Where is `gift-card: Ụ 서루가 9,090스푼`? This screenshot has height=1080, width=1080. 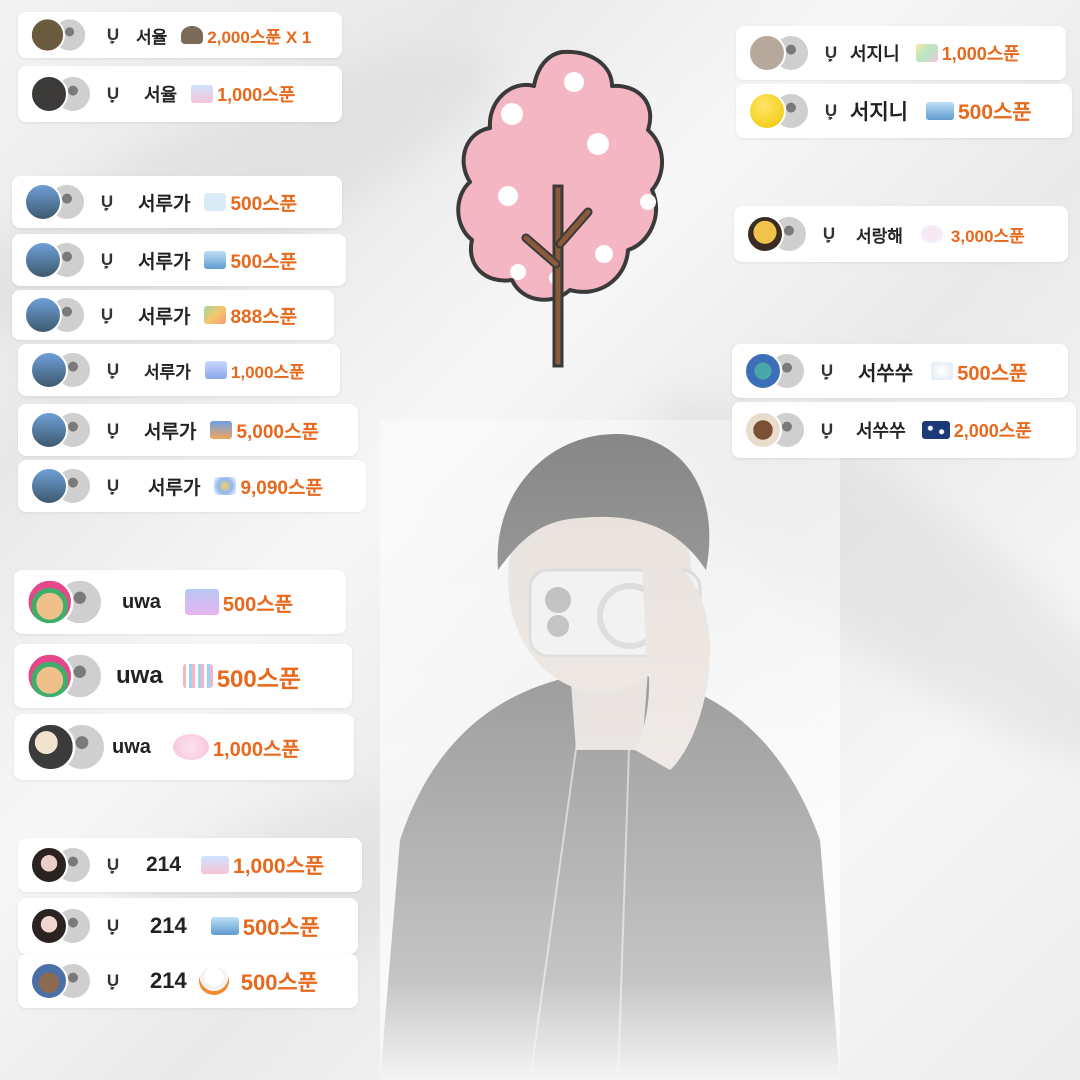
gift-card: Ụ 서루가 9,090스푼 is located at coordinates (192, 486).